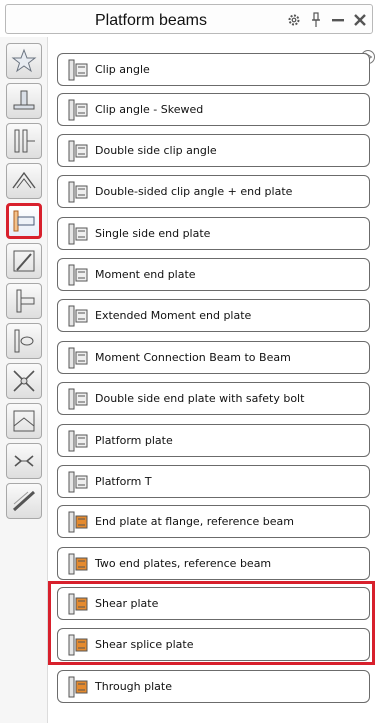 The image size is (378, 723). I want to click on base-plate-icon, so click(24, 101).